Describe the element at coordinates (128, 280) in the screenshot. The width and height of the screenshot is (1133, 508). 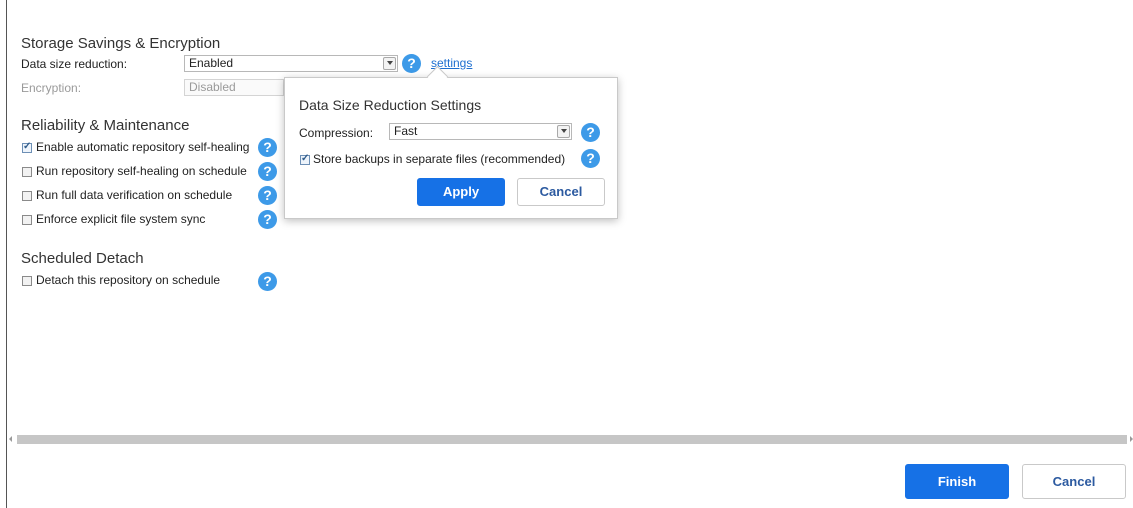
I see `detach-schedule-label: Detach this repository on schedule` at that location.